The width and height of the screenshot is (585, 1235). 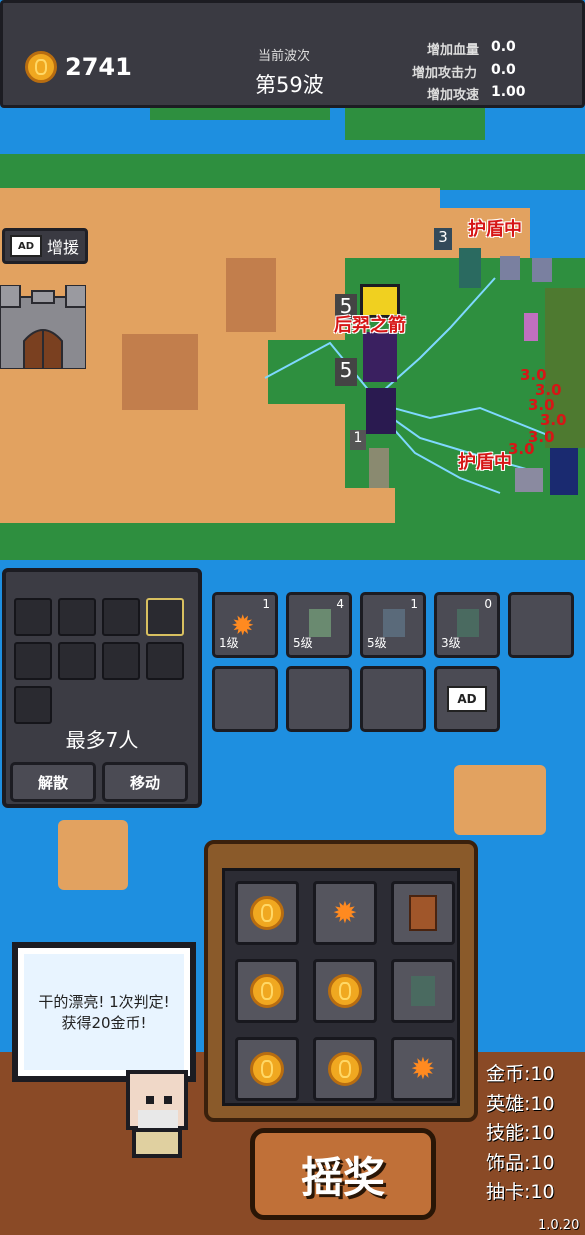 I want to click on wave-caption: 当前波次, so click(x=284, y=56).